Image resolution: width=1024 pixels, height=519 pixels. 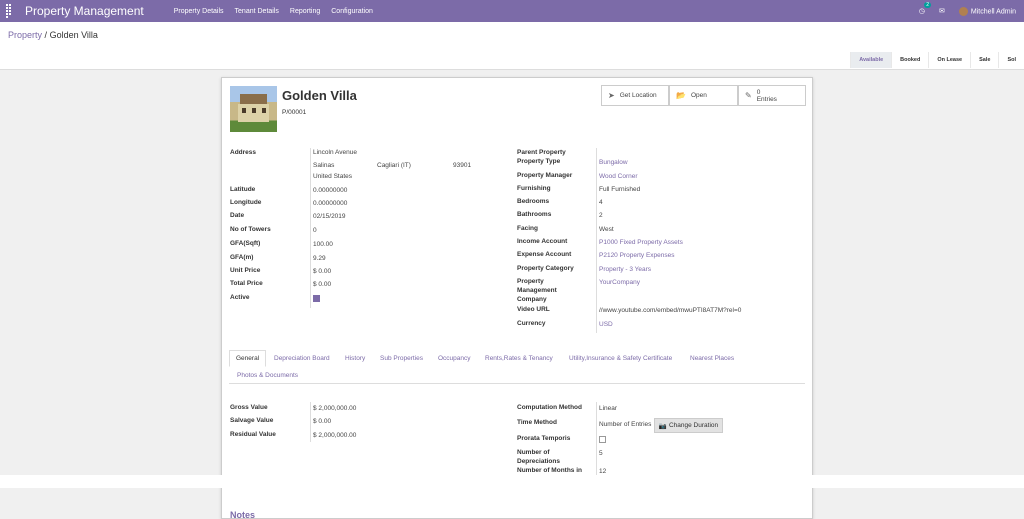 What do you see at coordinates (394, 165) in the screenshot?
I see `state-field: Cagliari (IT)` at bounding box center [394, 165].